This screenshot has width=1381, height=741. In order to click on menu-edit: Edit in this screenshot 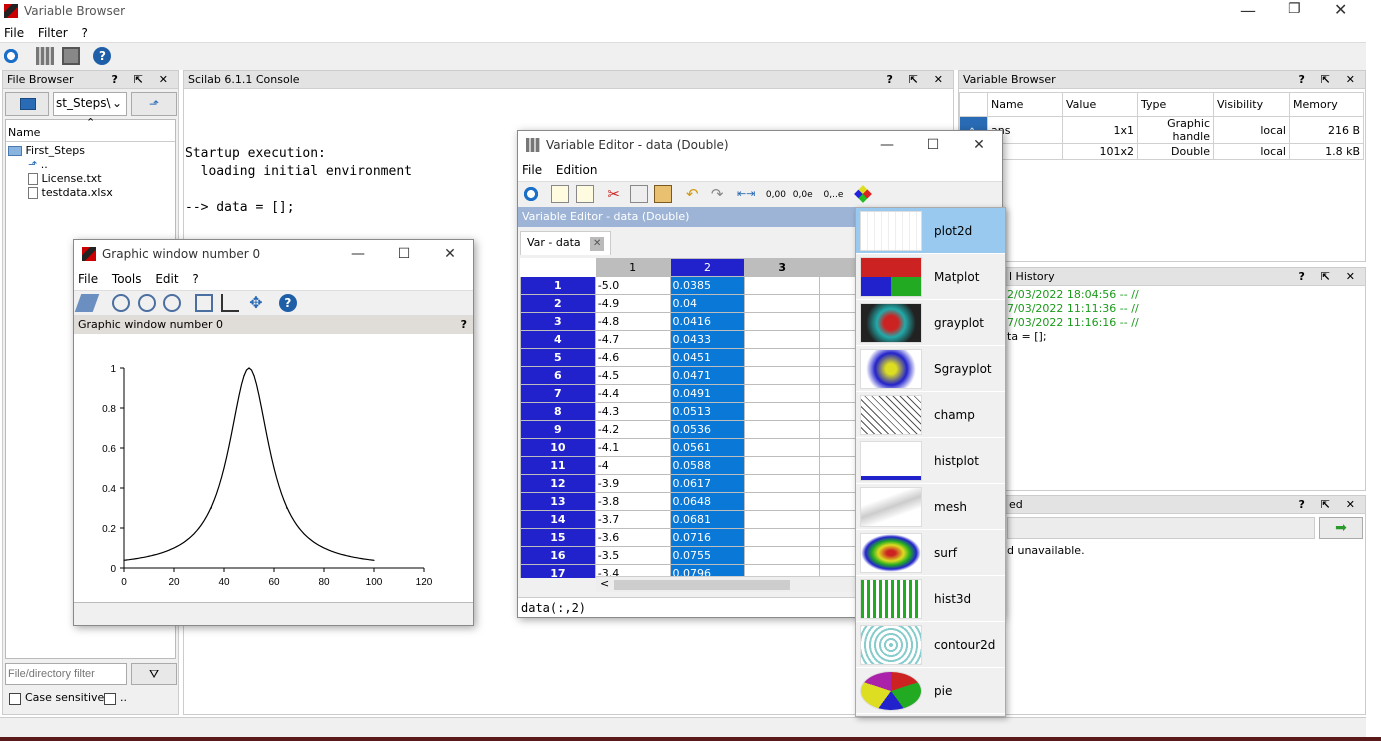, I will do `click(166, 279)`.